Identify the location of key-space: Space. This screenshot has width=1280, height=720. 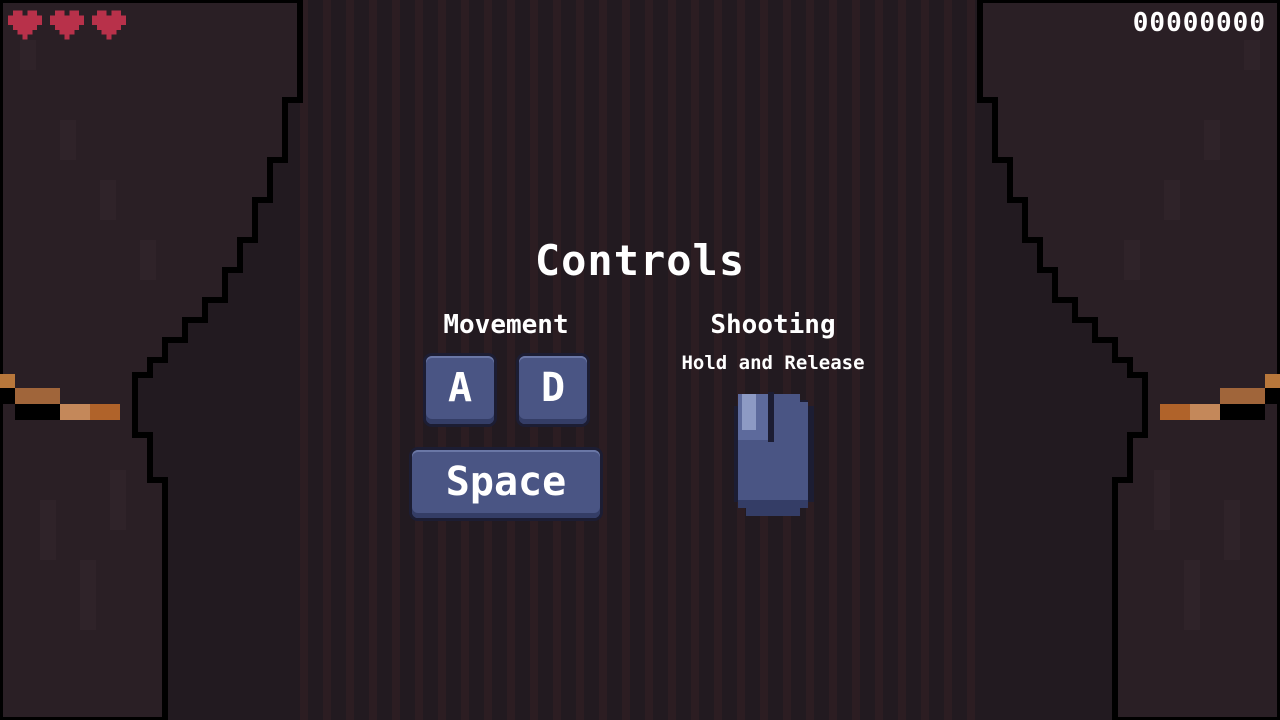
(506, 484).